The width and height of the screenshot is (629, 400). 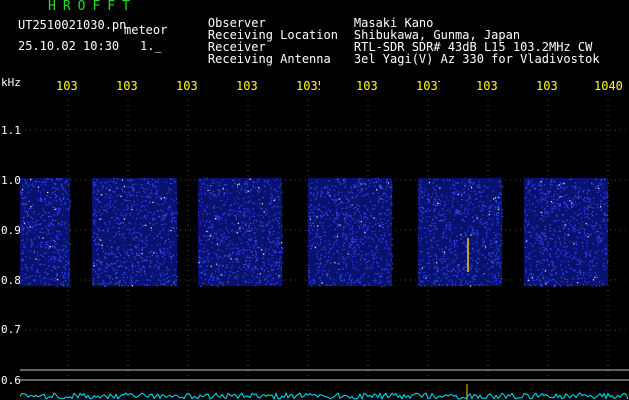 What do you see at coordinates (324, 395) in the screenshot?
I see `noise-floor-trace` at bounding box center [324, 395].